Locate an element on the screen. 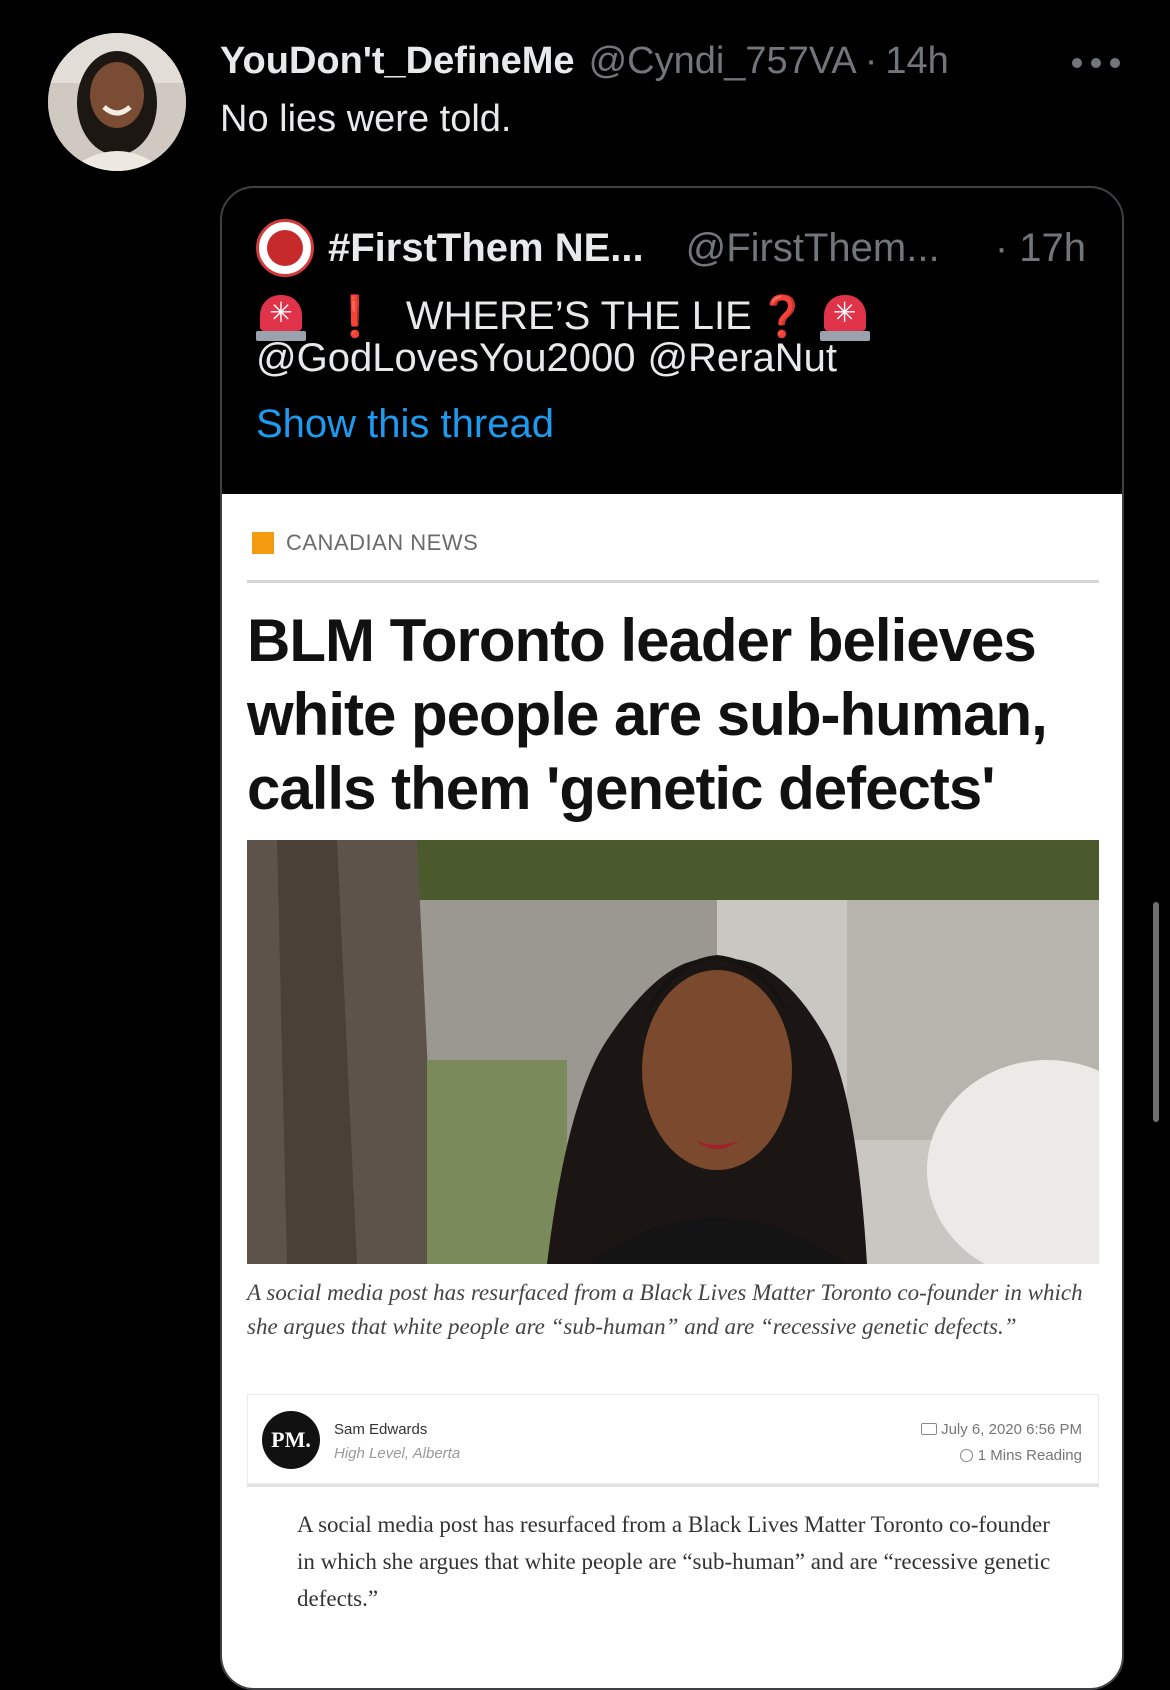 The image size is (1170, 1690). tweet-text: No lies were told. is located at coordinates (366, 119).